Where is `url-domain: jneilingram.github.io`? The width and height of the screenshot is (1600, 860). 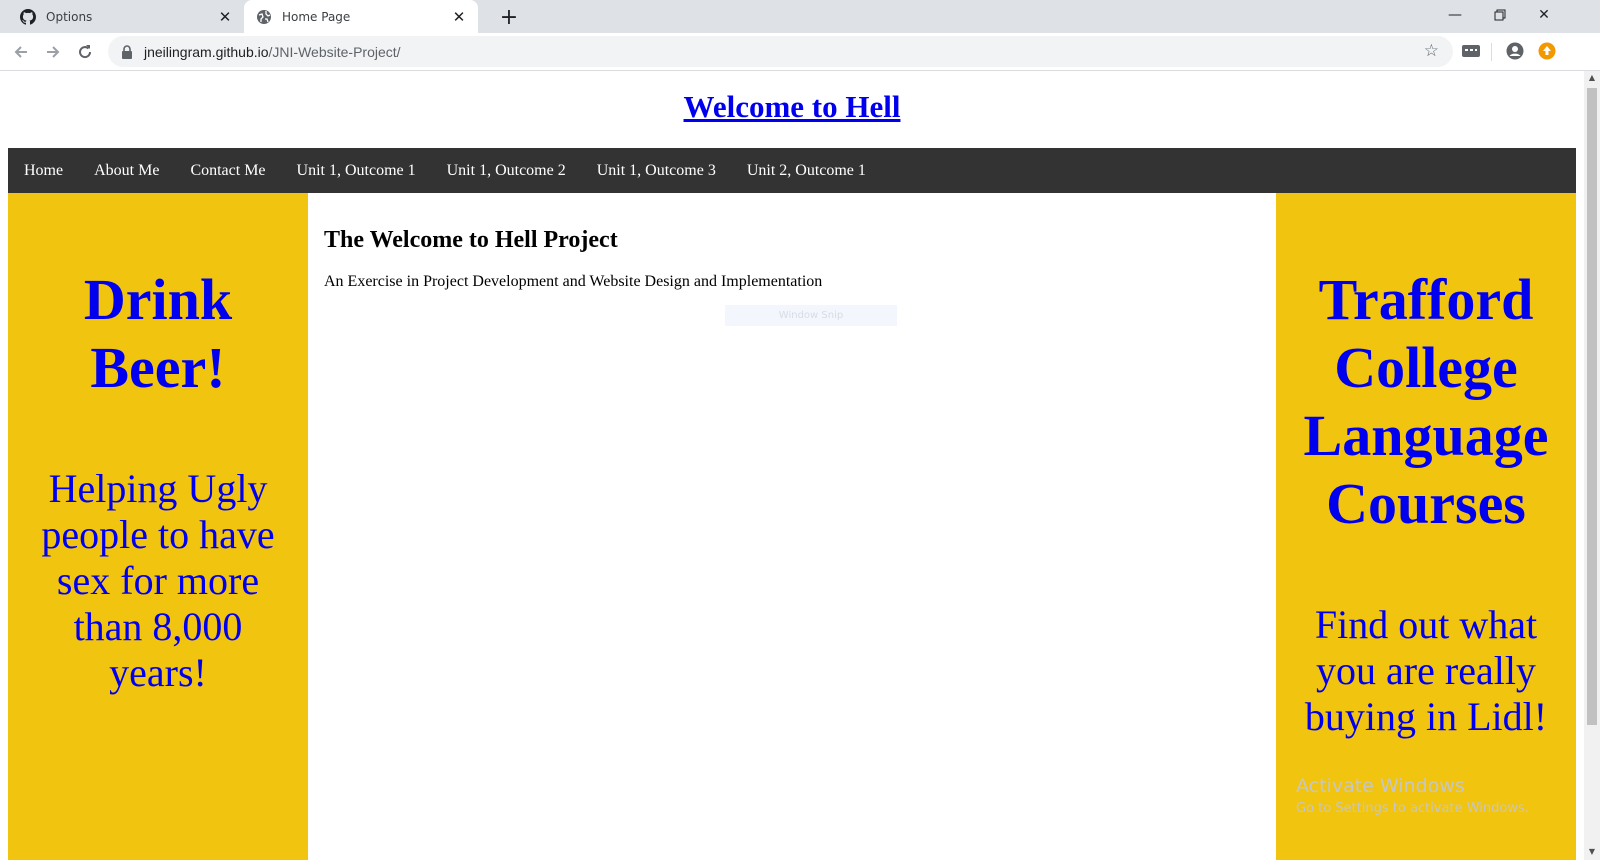
url-domain: jneilingram.github.io is located at coordinates (206, 51).